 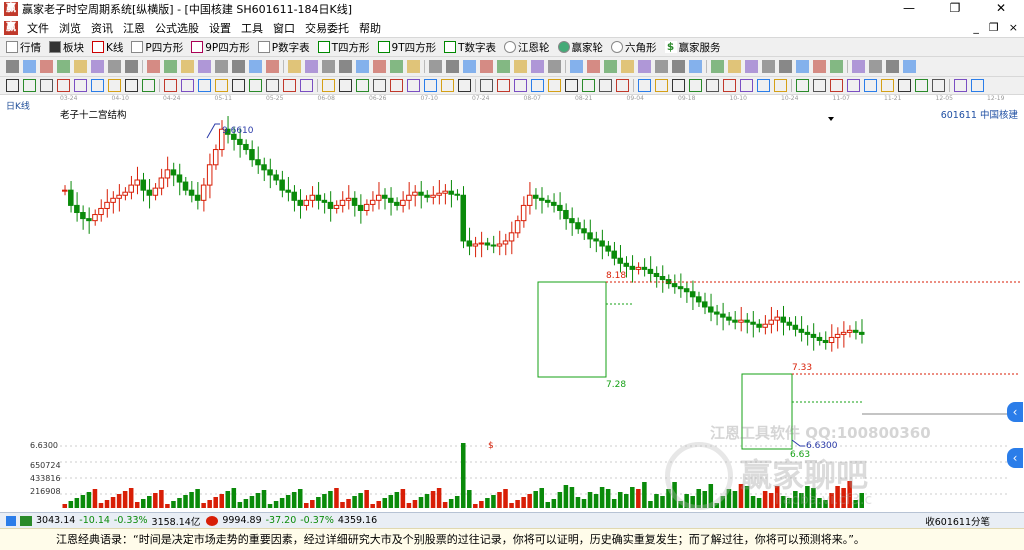 What do you see at coordinates (38, 28) in the screenshot?
I see `menu-file: 文件` at bounding box center [38, 28].